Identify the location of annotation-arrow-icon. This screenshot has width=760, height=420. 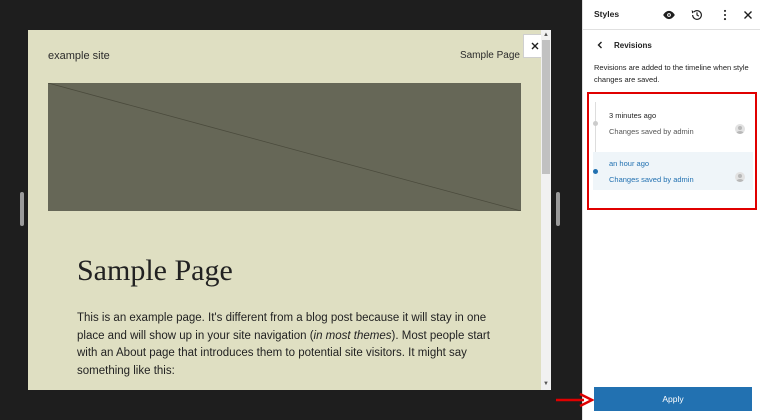
(575, 400).